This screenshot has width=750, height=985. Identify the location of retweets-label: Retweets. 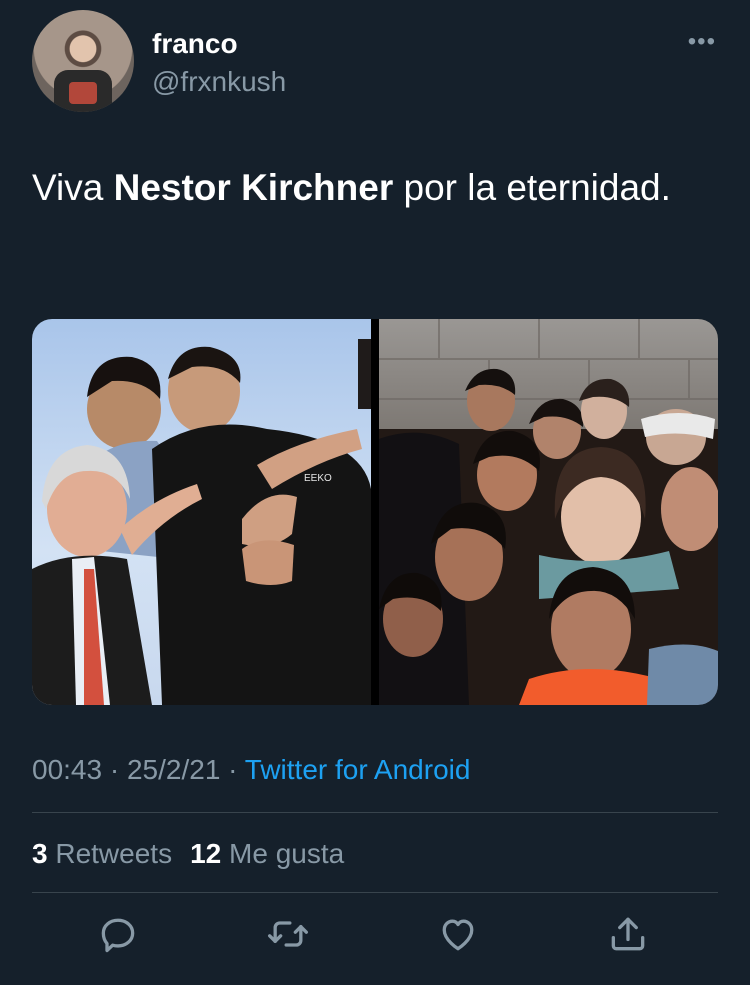
(114, 853).